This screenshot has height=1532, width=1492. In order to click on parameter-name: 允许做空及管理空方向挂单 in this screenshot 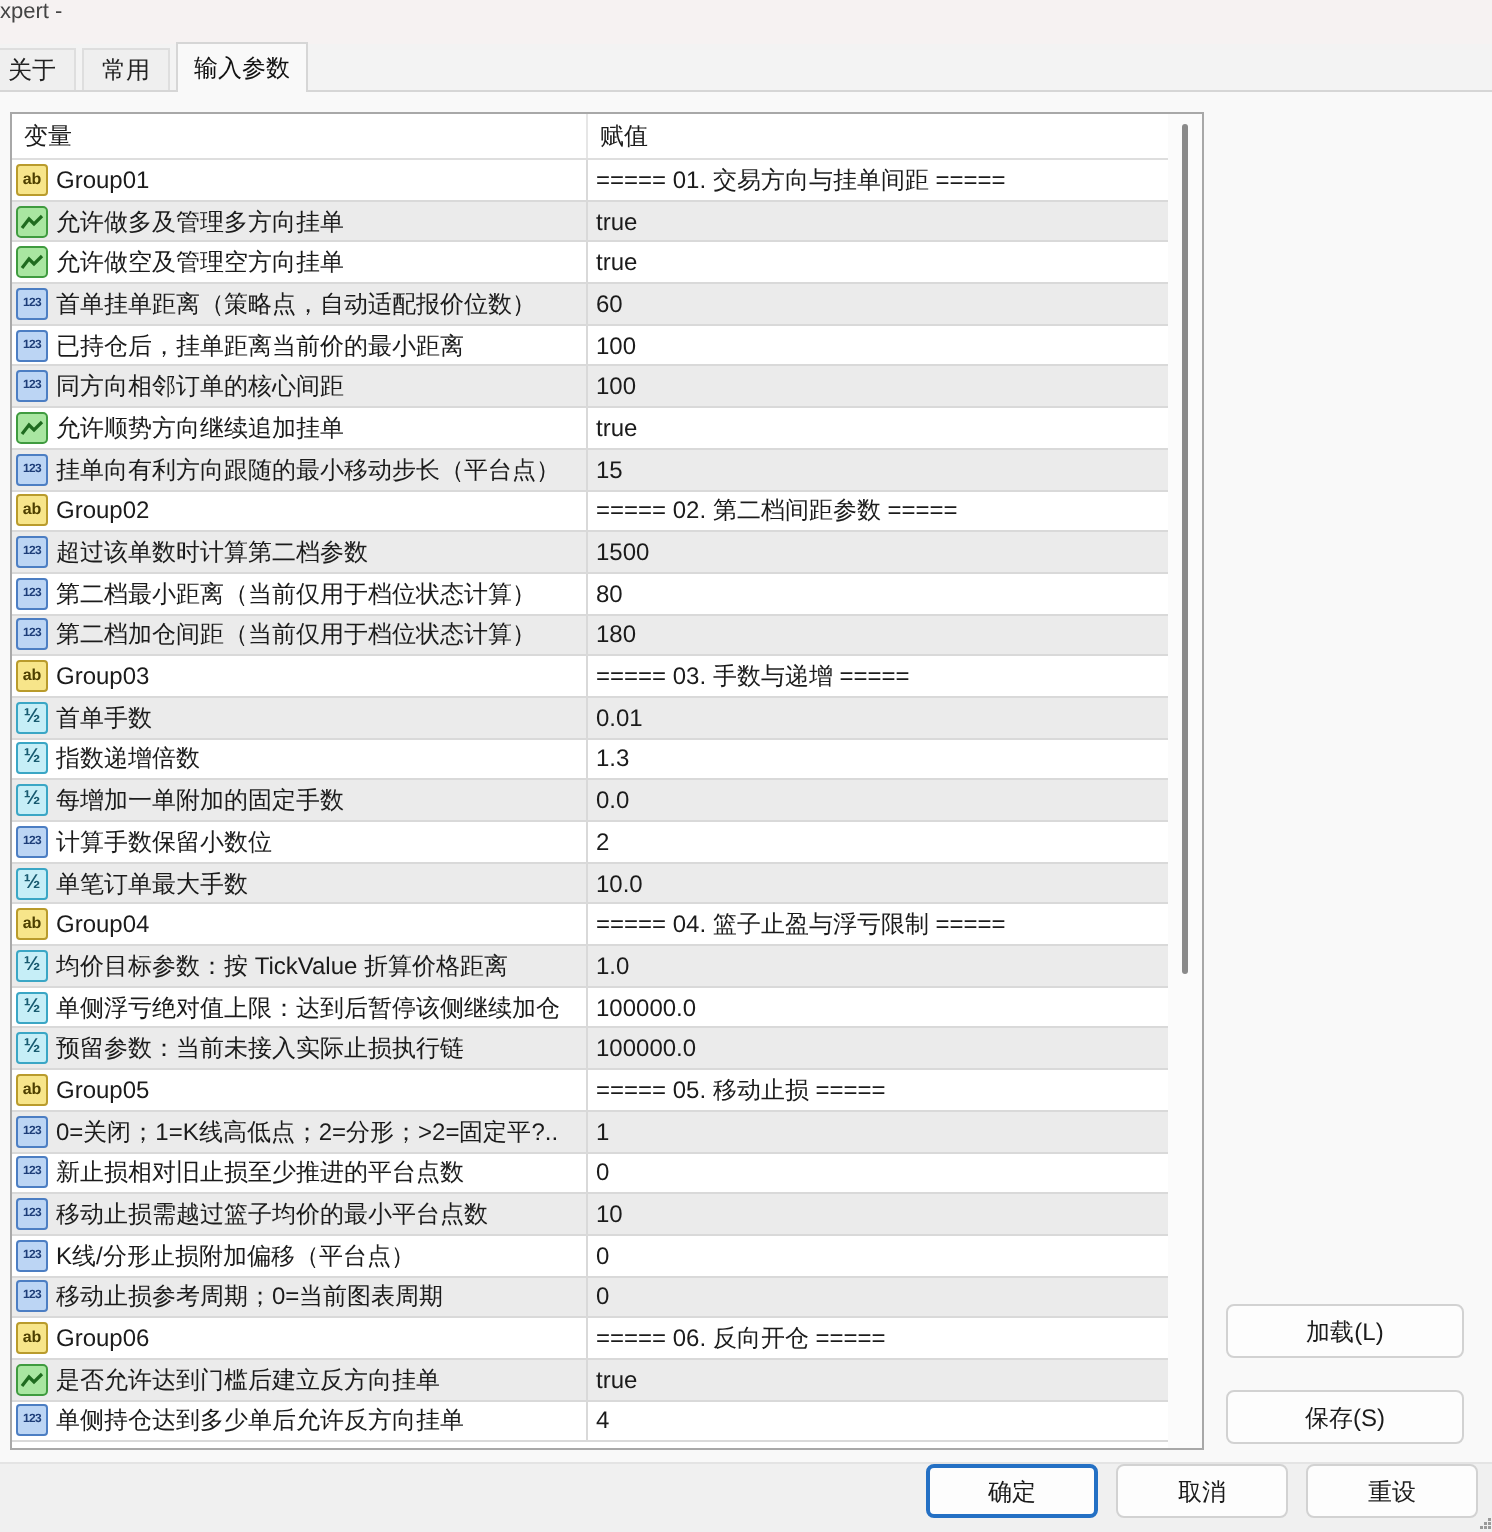, I will do `click(200, 262)`.